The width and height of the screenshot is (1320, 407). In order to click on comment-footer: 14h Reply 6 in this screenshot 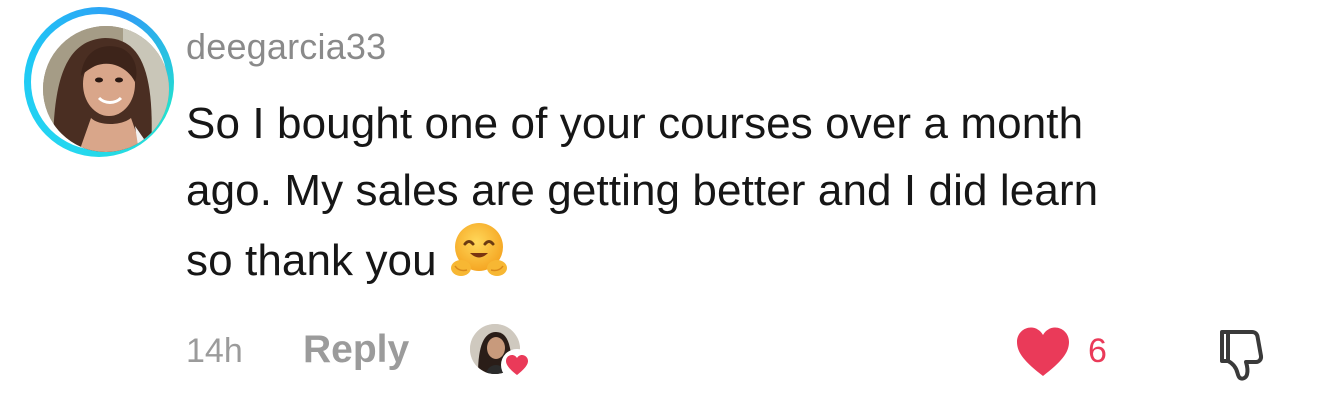, I will do `click(660, 352)`.